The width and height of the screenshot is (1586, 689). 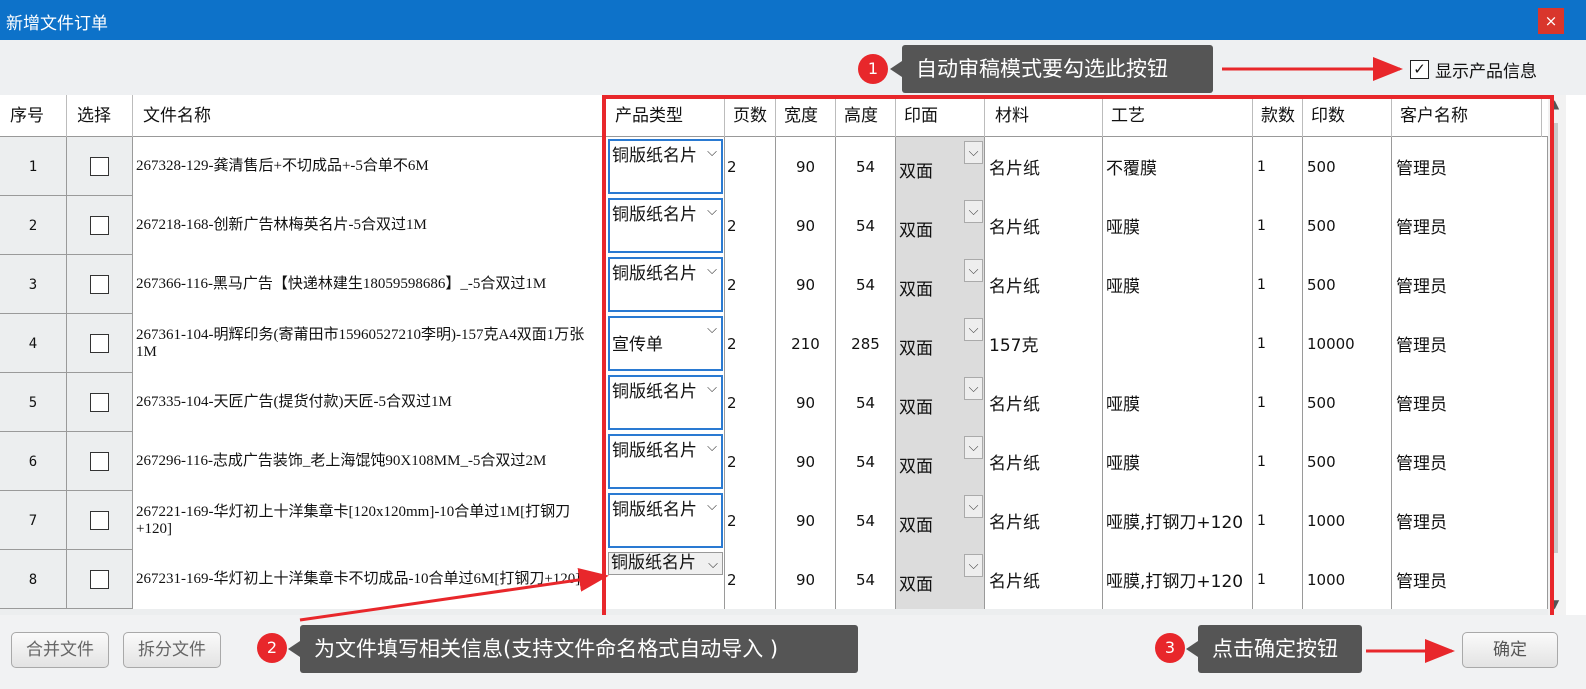 What do you see at coordinates (1551, 21) in the screenshot?
I see `close-icon: ×` at bounding box center [1551, 21].